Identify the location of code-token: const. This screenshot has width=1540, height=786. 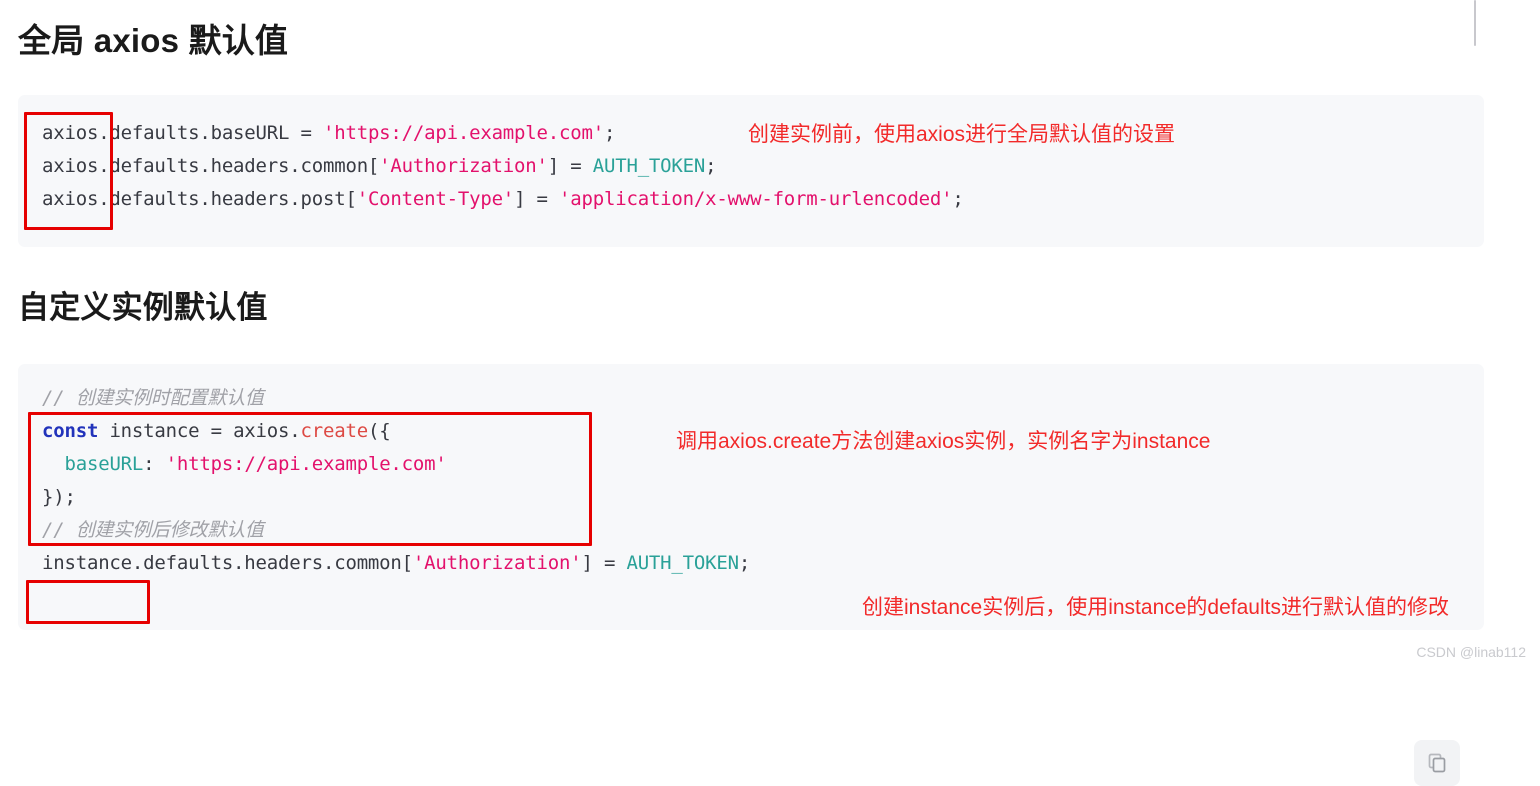
(70, 431).